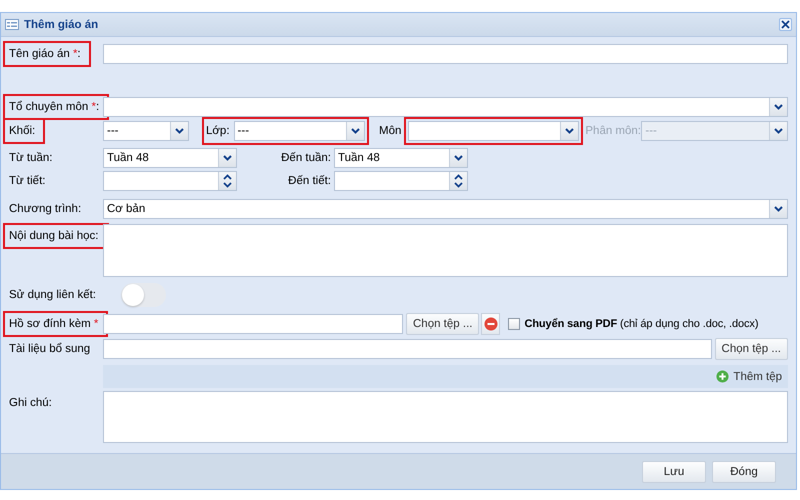  Describe the element at coordinates (52, 295) in the screenshot. I see `field-label: Sử dụng liên kết:` at that location.